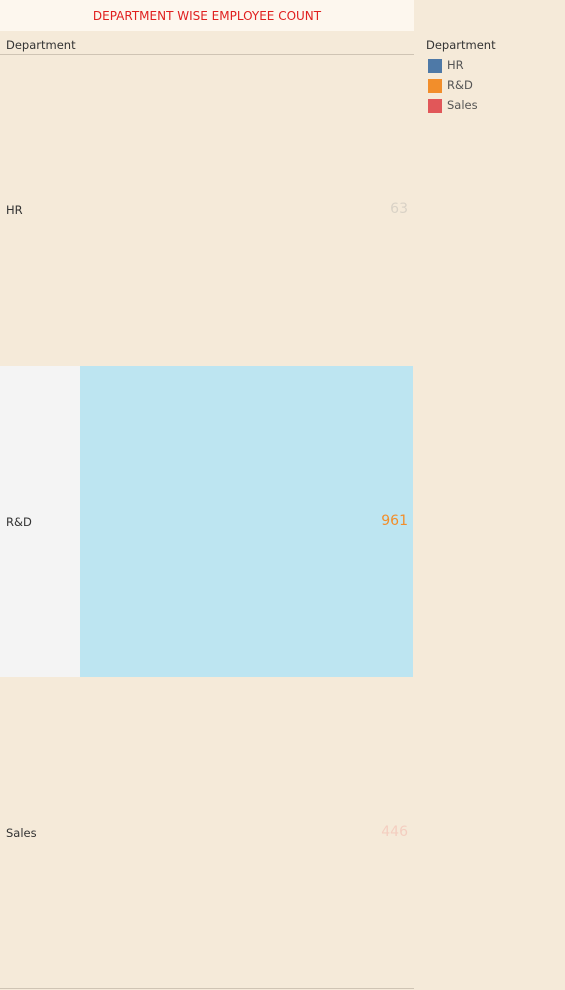  What do you see at coordinates (14, 210) in the screenshot?
I see `row-label-hr: HR` at bounding box center [14, 210].